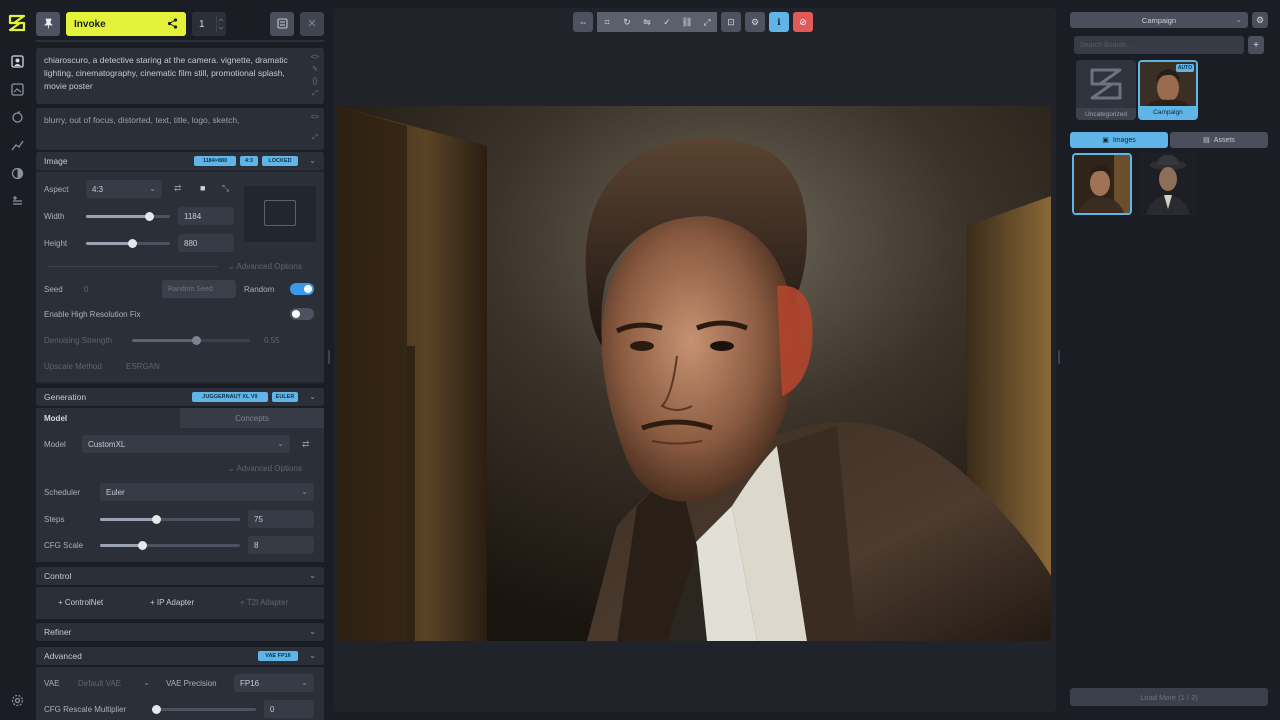  What do you see at coordinates (180, 397) in the screenshot?
I see `generation-section-header: Generation JUGGERNAUT XL V9 EULER ⌄` at bounding box center [180, 397].